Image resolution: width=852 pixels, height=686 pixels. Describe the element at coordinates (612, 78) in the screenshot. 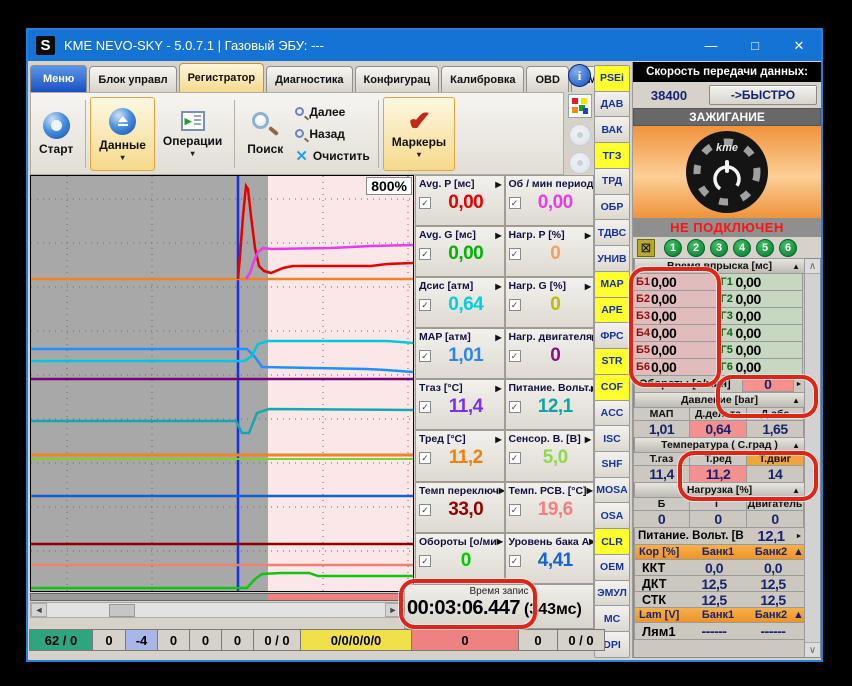

I see `side-tab-psei: PSEi` at that location.